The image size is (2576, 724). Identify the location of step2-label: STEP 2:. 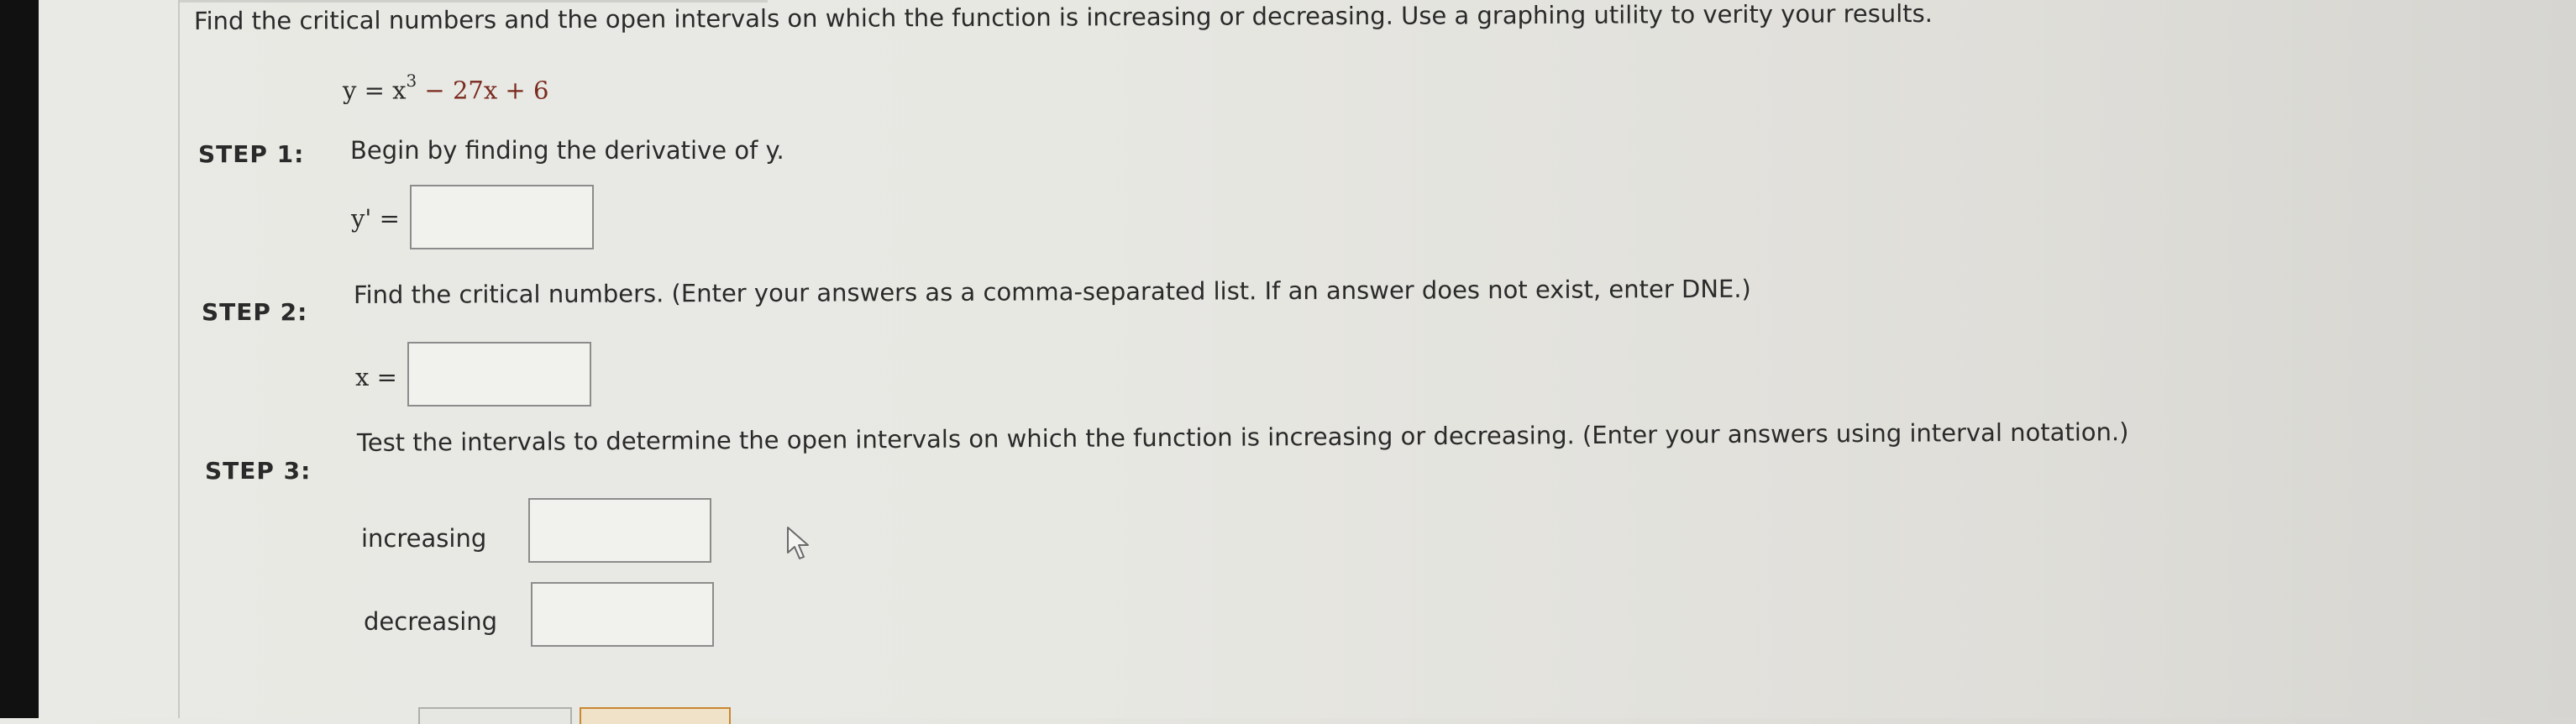
(255, 312).